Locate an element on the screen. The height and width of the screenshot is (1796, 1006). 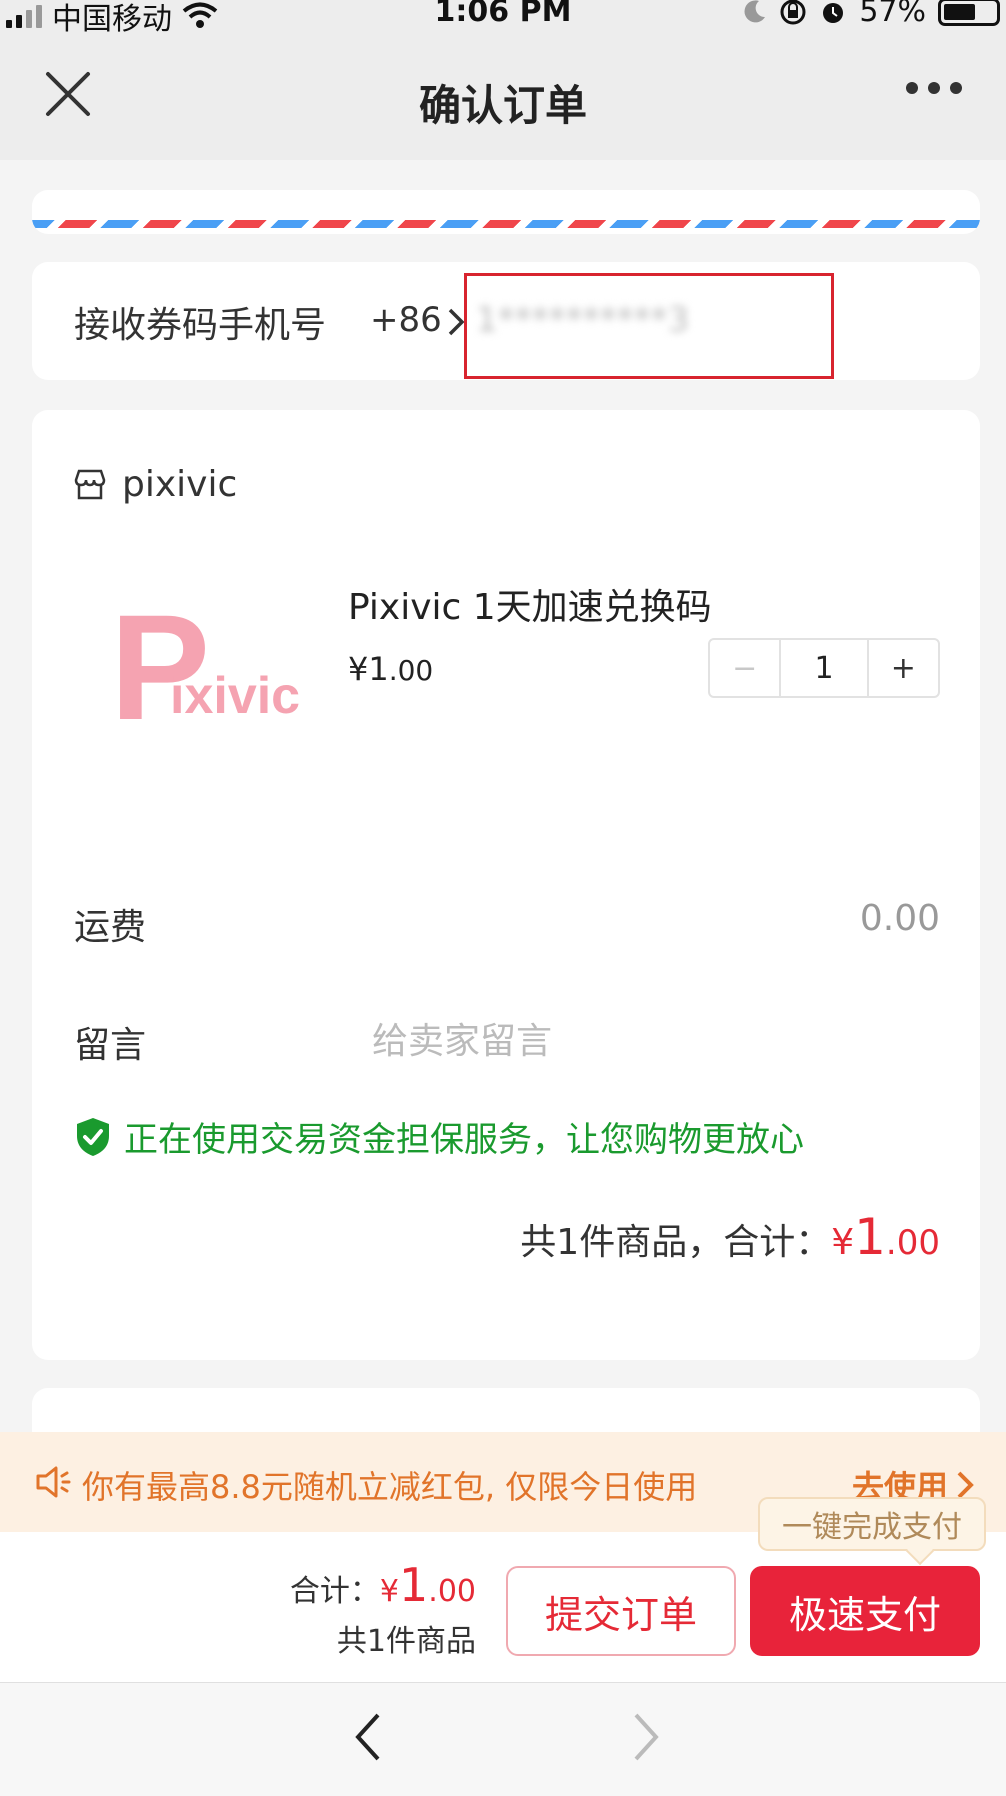
increase-button: + is located at coordinates (903, 668).